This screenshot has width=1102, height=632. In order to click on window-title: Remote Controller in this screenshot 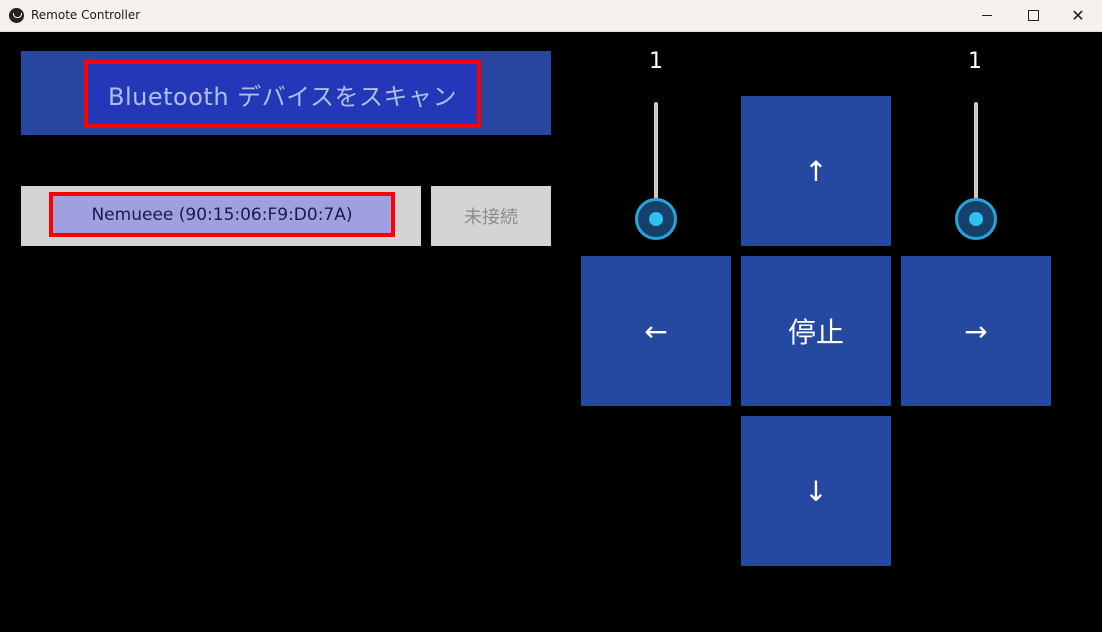, I will do `click(86, 15)`.